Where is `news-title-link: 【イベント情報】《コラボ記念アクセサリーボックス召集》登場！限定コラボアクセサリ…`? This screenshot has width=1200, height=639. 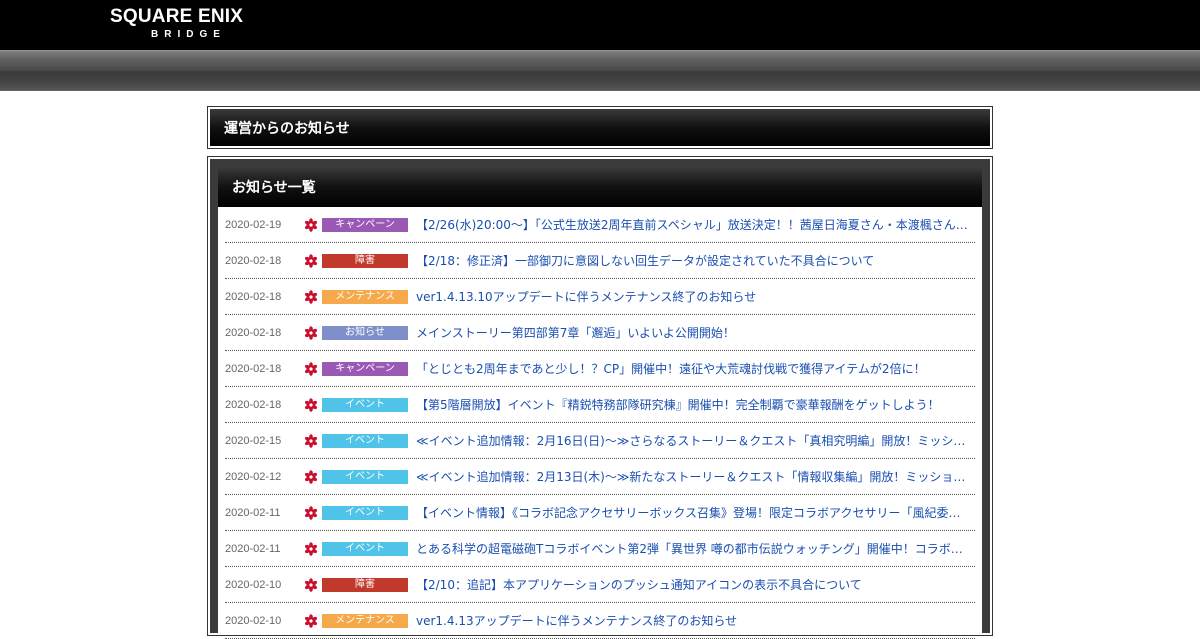 news-title-link: 【イベント情報】《コラボ記念アクセサリーボックス召集》登場！限定コラボアクセサリ… is located at coordinates (692, 512).